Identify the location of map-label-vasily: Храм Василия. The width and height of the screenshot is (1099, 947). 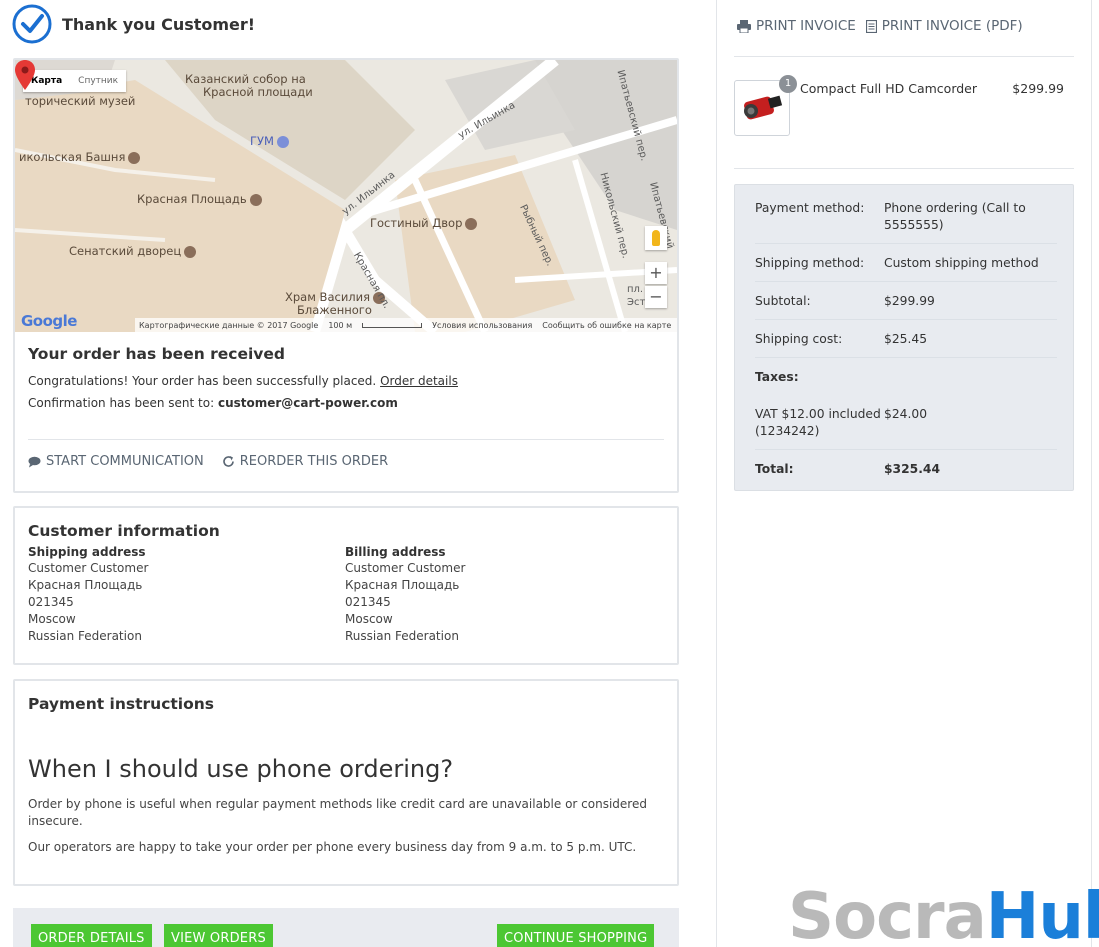
(335, 297).